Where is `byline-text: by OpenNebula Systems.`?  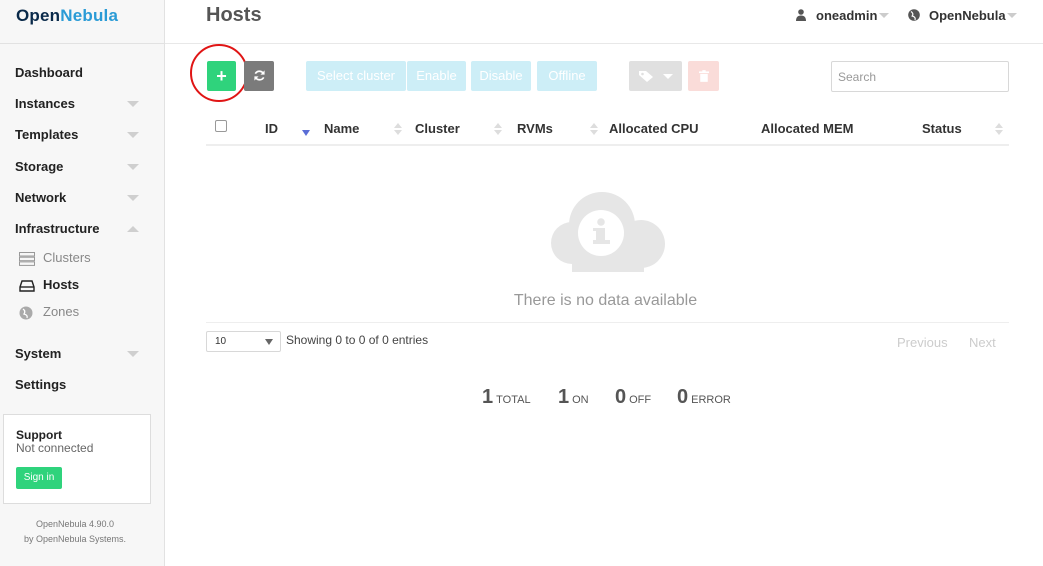
byline-text: by OpenNebula Systems. is located at coordinates (75, 539).